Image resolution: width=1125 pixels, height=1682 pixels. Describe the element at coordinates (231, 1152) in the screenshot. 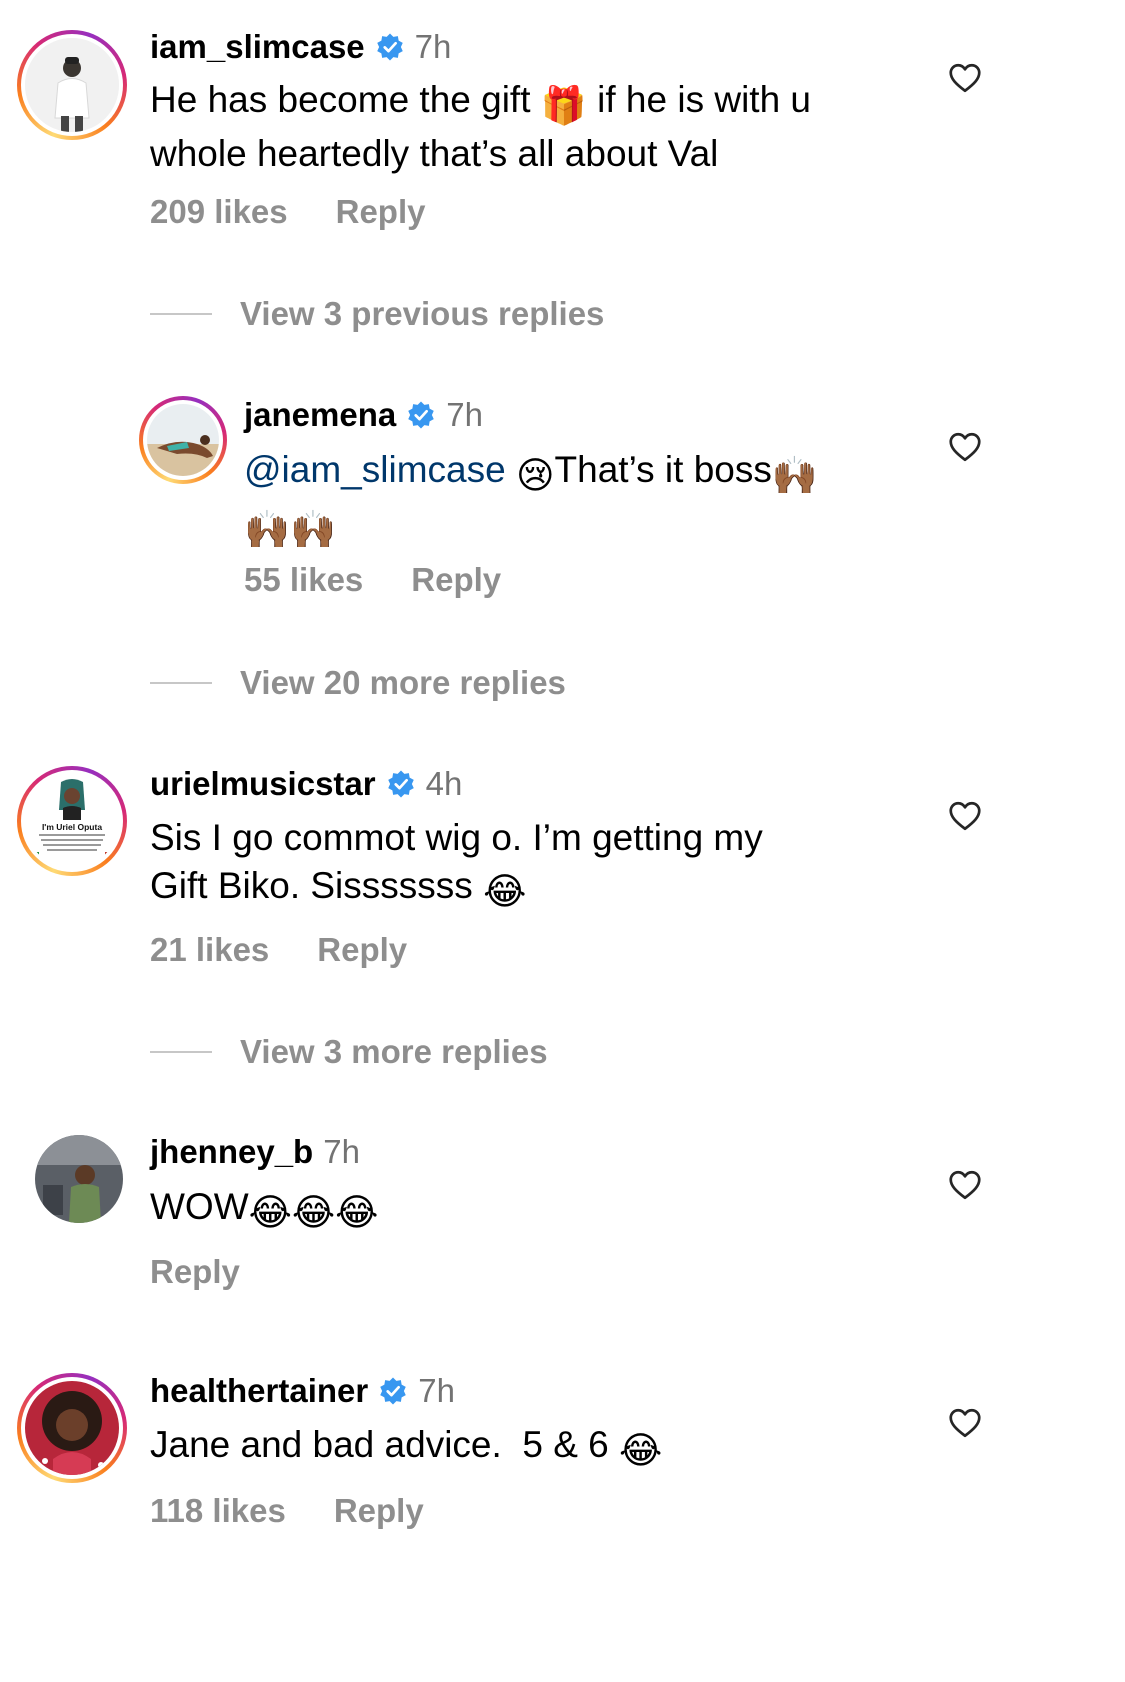

I see `username: jhenney_b` at that location.